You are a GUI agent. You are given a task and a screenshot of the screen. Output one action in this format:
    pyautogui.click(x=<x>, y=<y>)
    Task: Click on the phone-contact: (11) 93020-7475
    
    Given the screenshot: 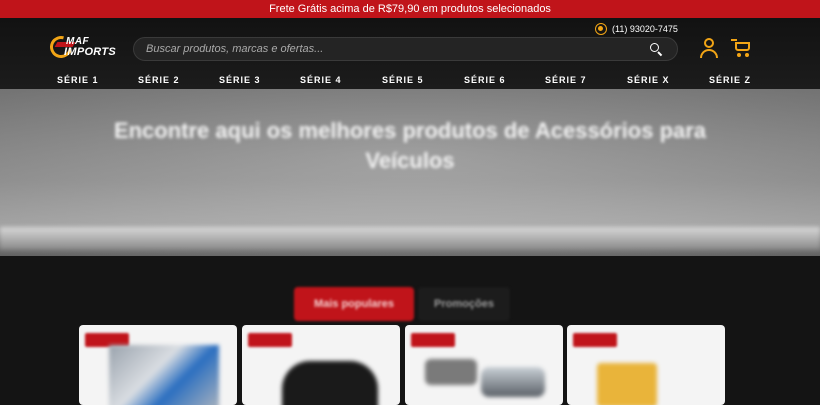 What is the action you would take?
    pyautogui.click(x=636, y=29)
    